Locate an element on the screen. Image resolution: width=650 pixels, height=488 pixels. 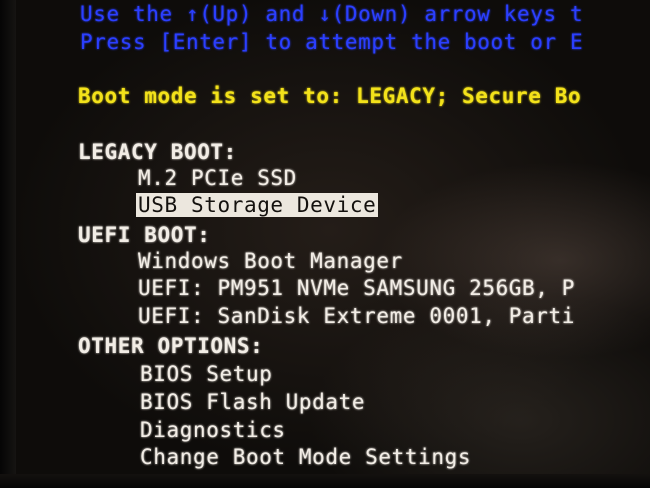
boot-option-usb-storage-selected: USB Storage Device is located at coordinates (257, 205).